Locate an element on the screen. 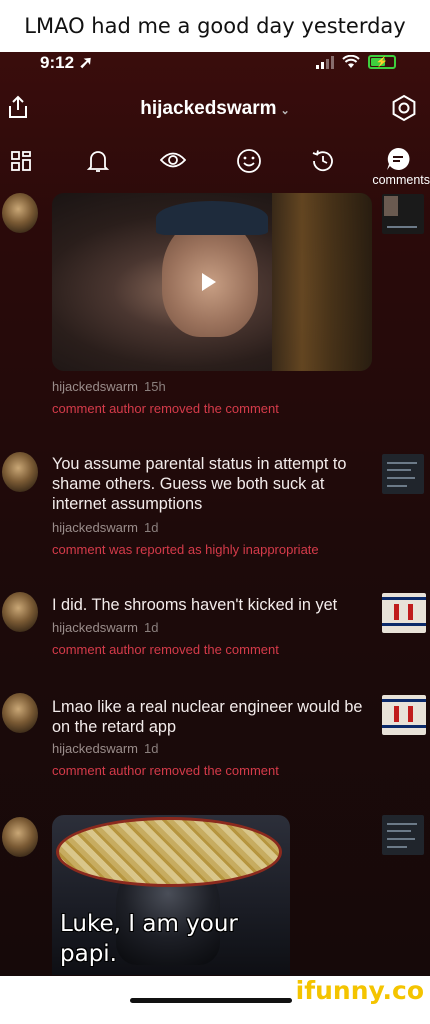 Image resolution: width=430 pixels, height=1024 pixels. status-icons: ⚡ is located at coordinates (356, 62).